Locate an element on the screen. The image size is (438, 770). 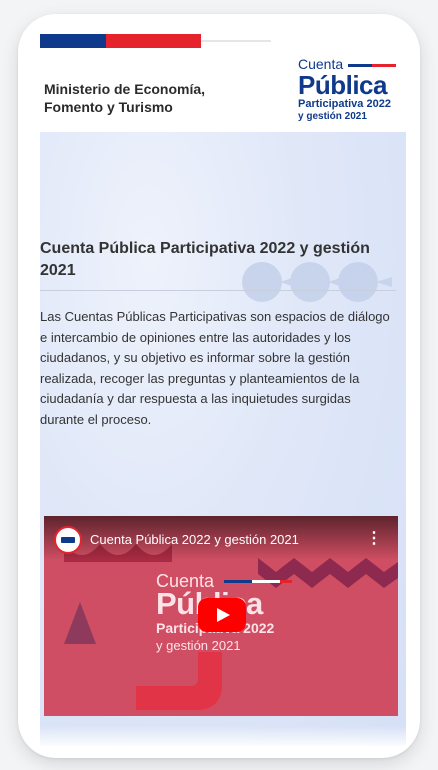
logo-stripe is located at coordinates (372, 65).